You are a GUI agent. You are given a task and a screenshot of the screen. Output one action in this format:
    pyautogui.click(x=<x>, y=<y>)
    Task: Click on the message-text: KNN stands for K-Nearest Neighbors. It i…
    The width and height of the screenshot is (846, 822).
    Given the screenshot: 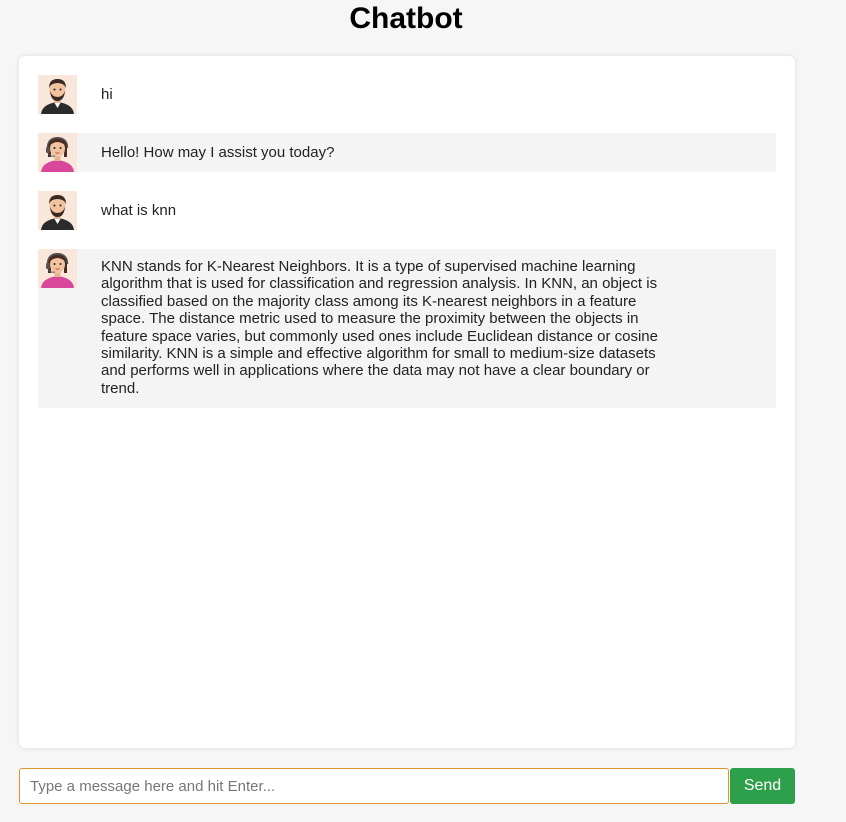 What is the action you would take?
    pyautogui.click(x=379, y=327)
    